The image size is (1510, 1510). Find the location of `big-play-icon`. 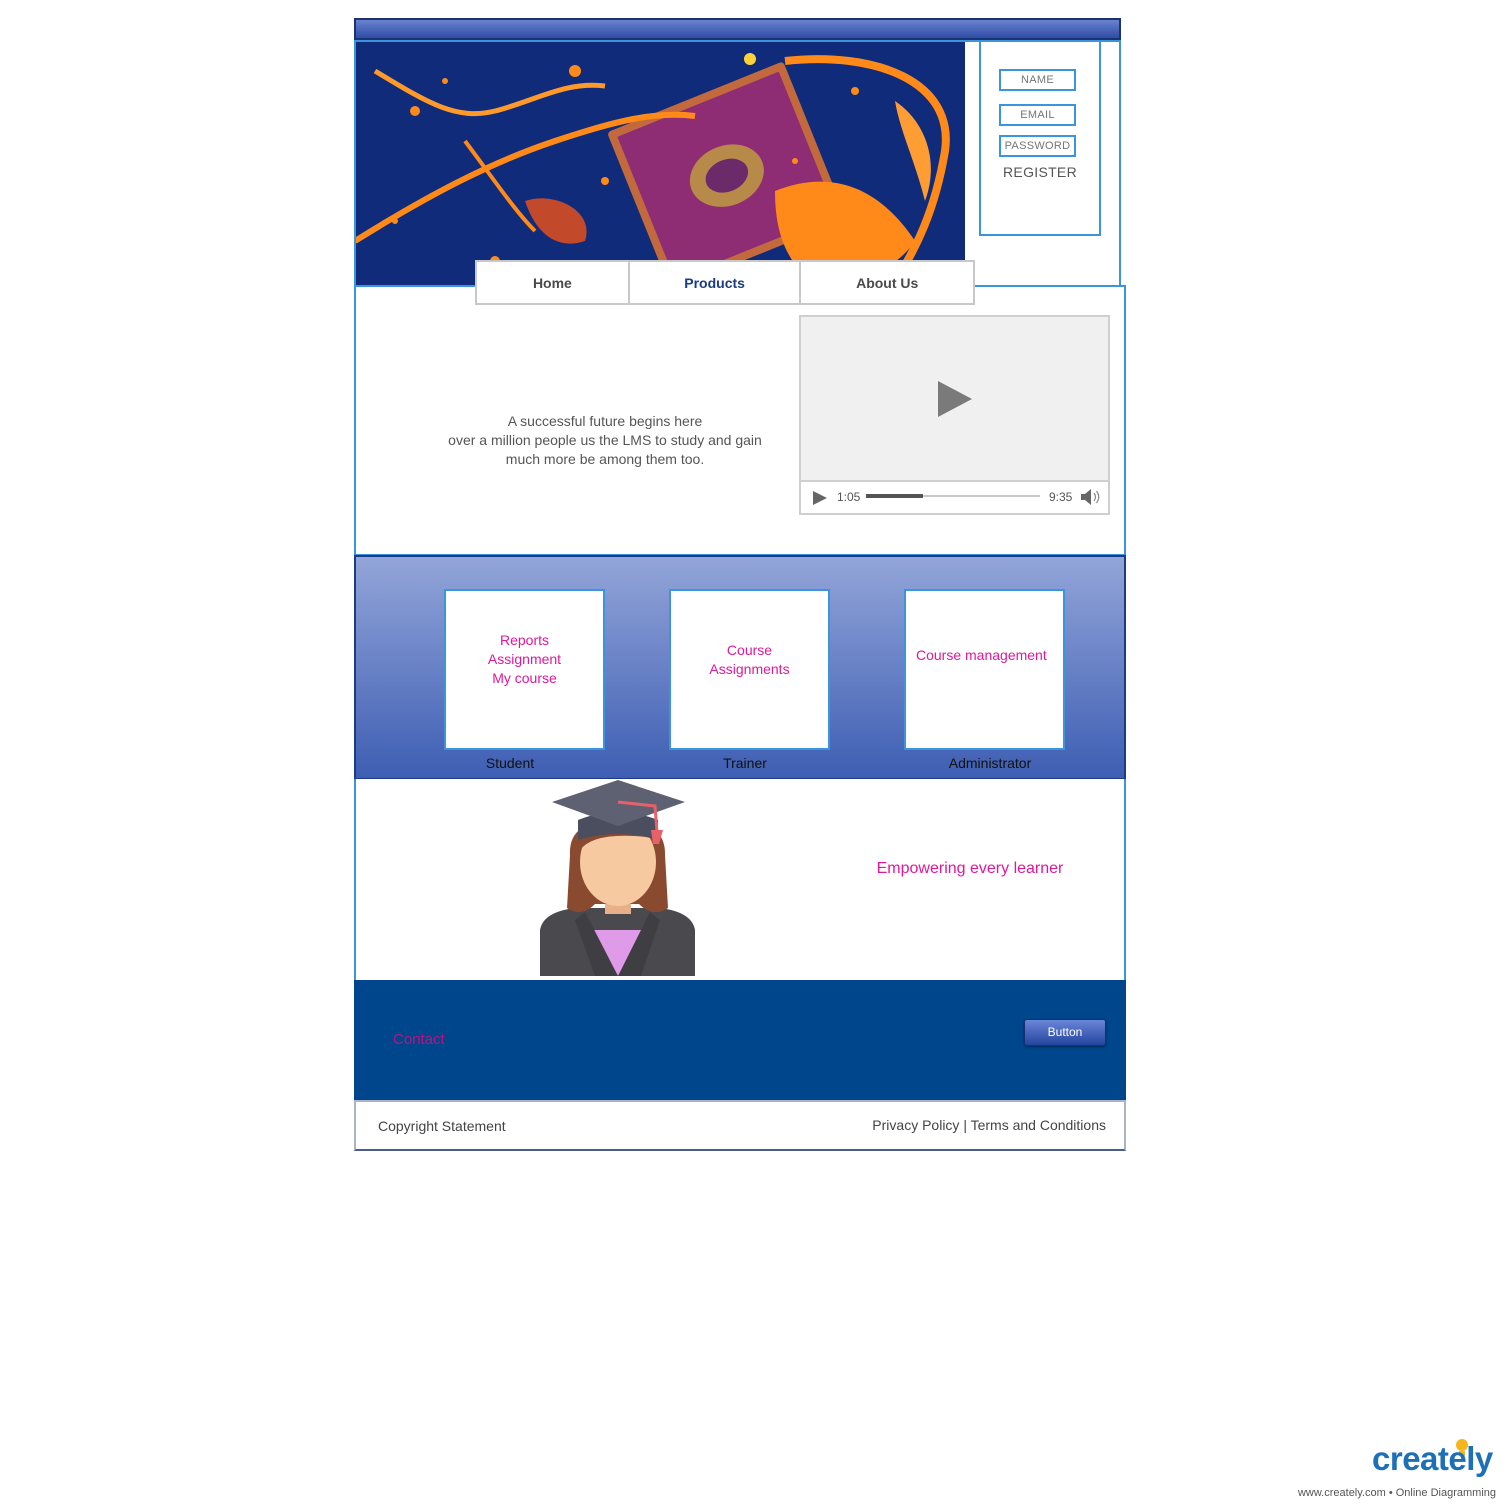

big-play-icon is located at coordinates (956, 399).